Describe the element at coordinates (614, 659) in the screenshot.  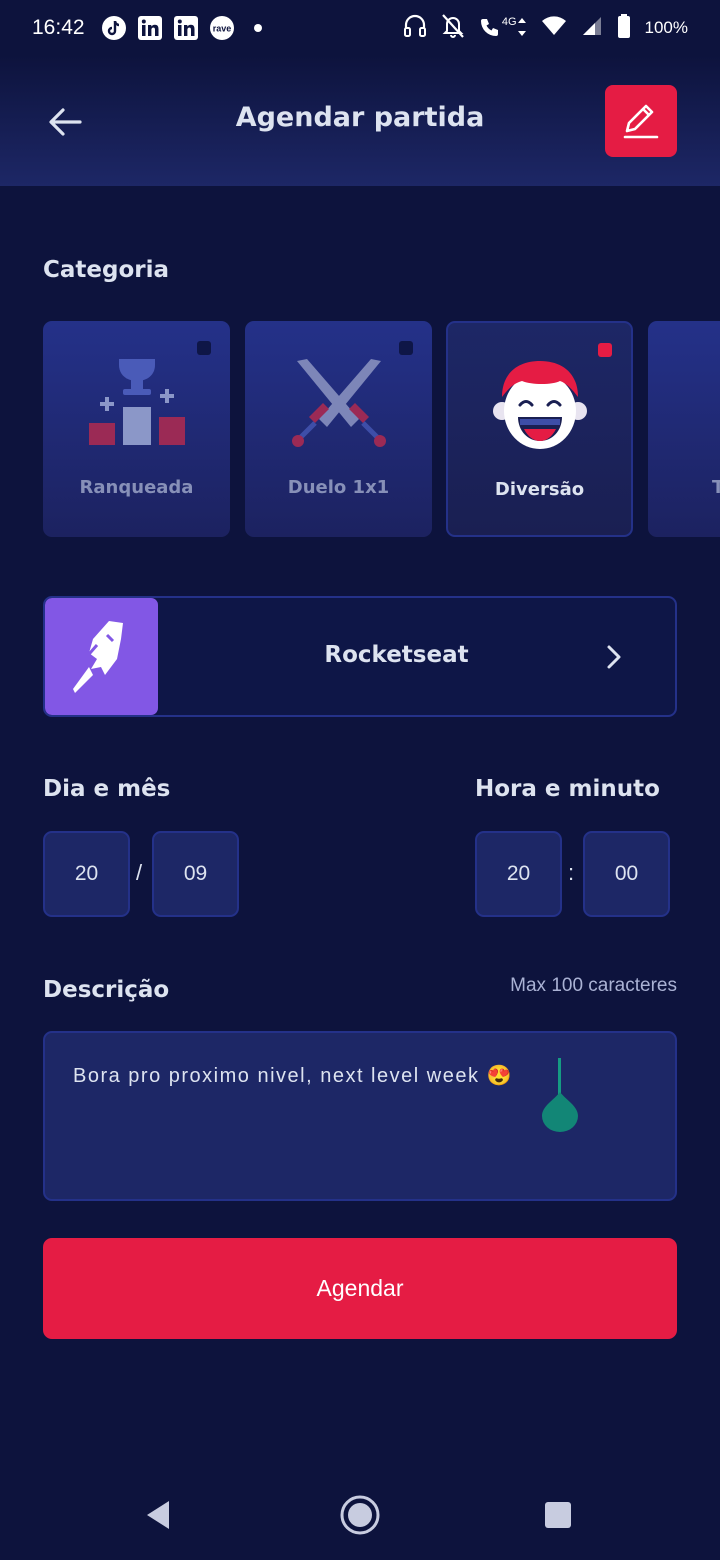
I see `chevron-right-icon` at that location.